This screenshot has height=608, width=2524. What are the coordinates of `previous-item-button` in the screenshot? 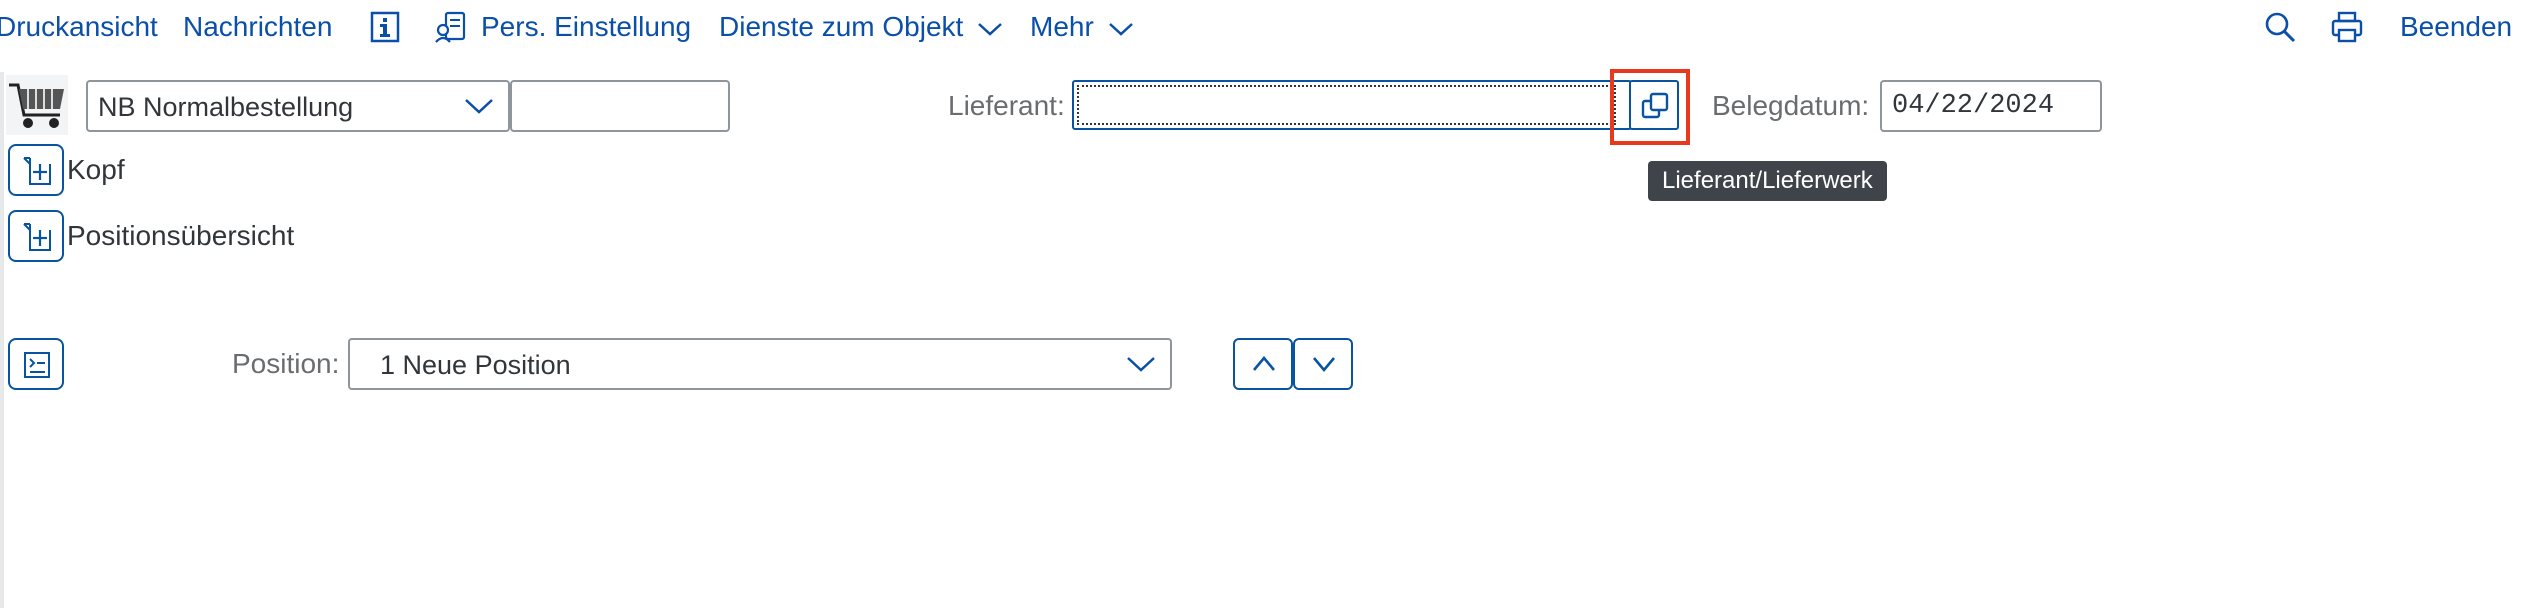 It's located at (1263, 364).